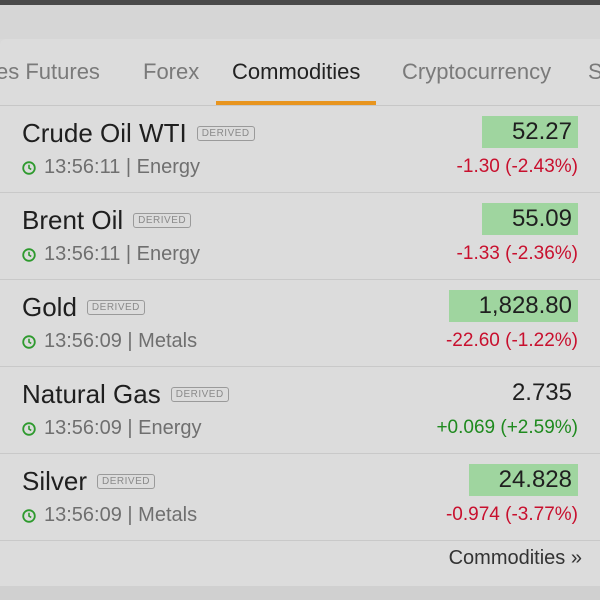  I want to click on instrument-change: -1.33 (-2.36%), so click(517, 253).